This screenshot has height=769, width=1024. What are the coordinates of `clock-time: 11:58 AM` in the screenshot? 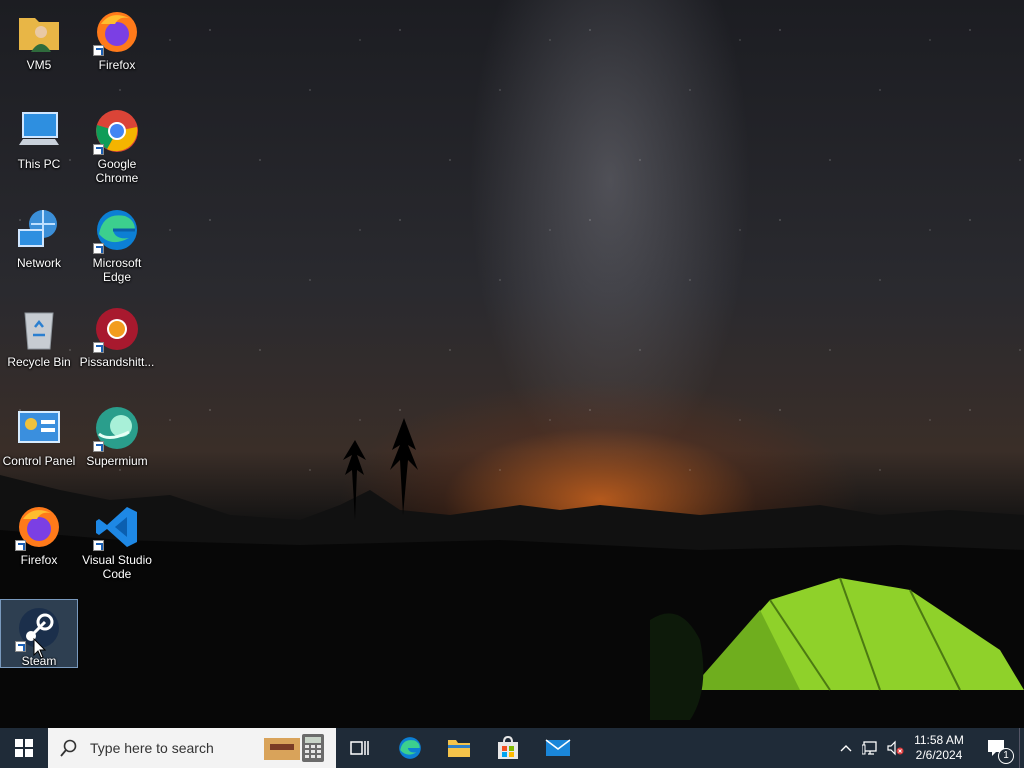 It's located at (939, 740).